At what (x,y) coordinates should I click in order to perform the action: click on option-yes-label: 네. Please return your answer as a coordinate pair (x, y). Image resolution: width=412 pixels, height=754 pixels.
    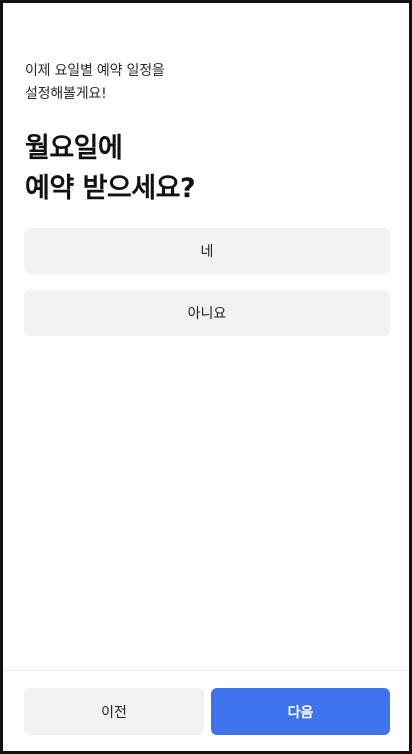
    Looking at the image, I should click on (207, 252).